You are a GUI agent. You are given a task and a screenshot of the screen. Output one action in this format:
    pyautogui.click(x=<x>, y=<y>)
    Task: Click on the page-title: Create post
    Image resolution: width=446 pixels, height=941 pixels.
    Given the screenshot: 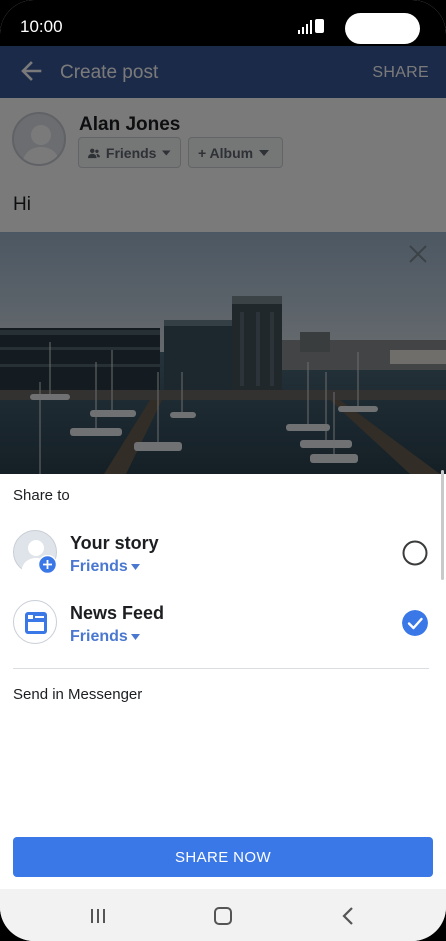 What is the action you would take?
    pyautogui.click(x=109, y=72)
    